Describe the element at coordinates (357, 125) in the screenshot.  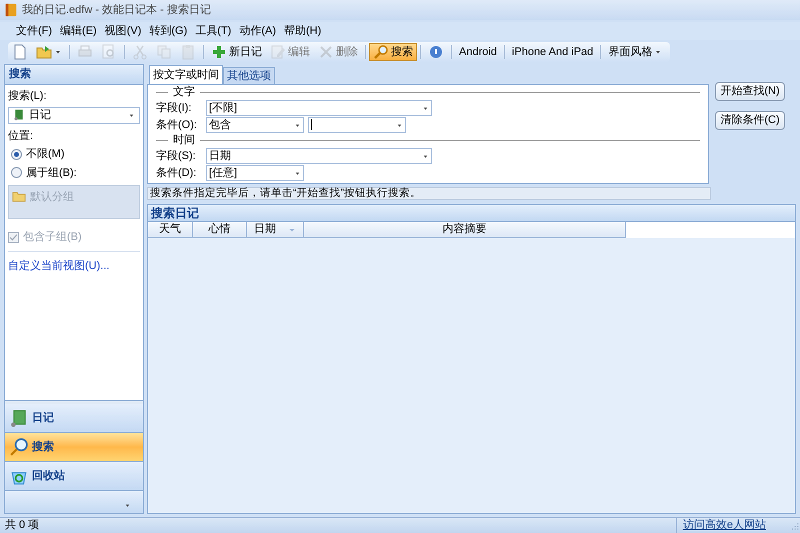
I see `combo-box` at that location.